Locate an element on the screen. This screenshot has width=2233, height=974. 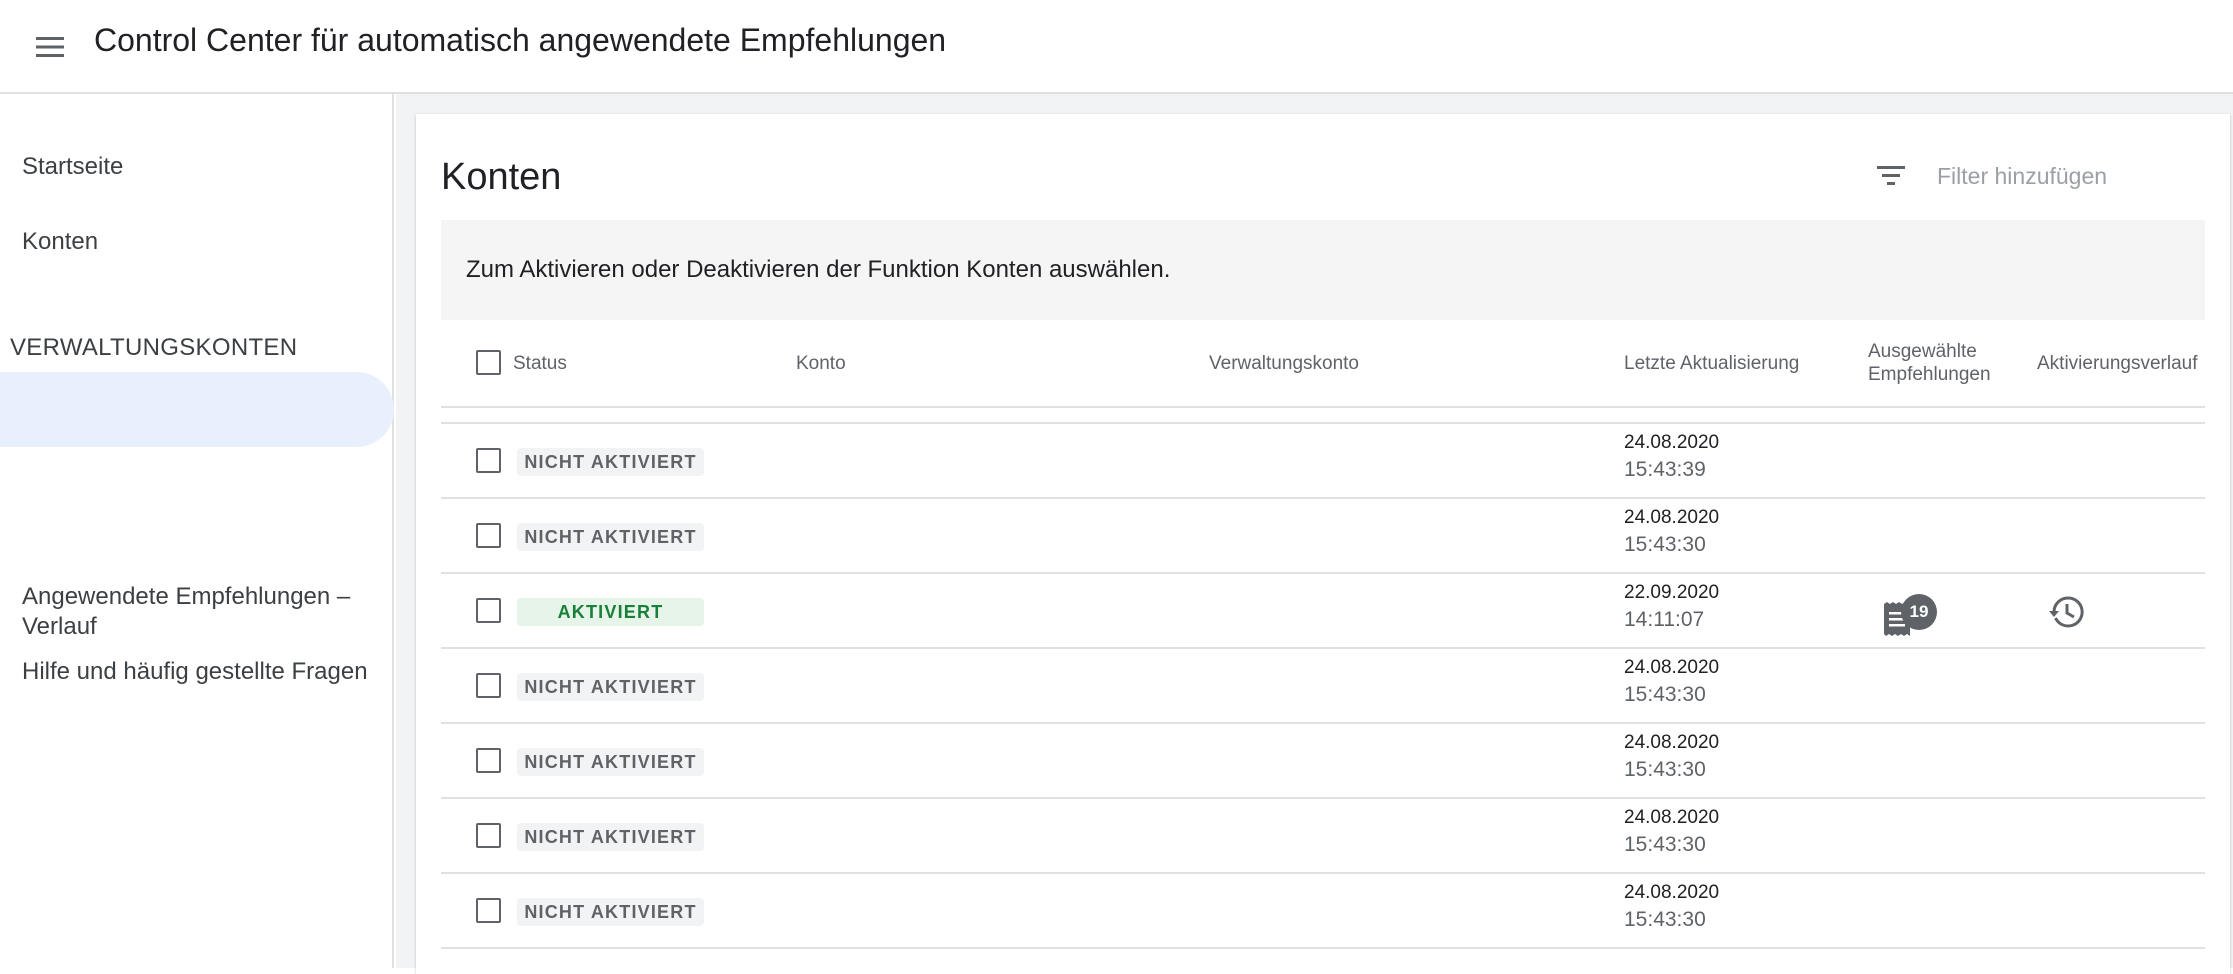
sidebar-section-header: VERWALTUNGSKONTEN is located at coordinates (154, 347).